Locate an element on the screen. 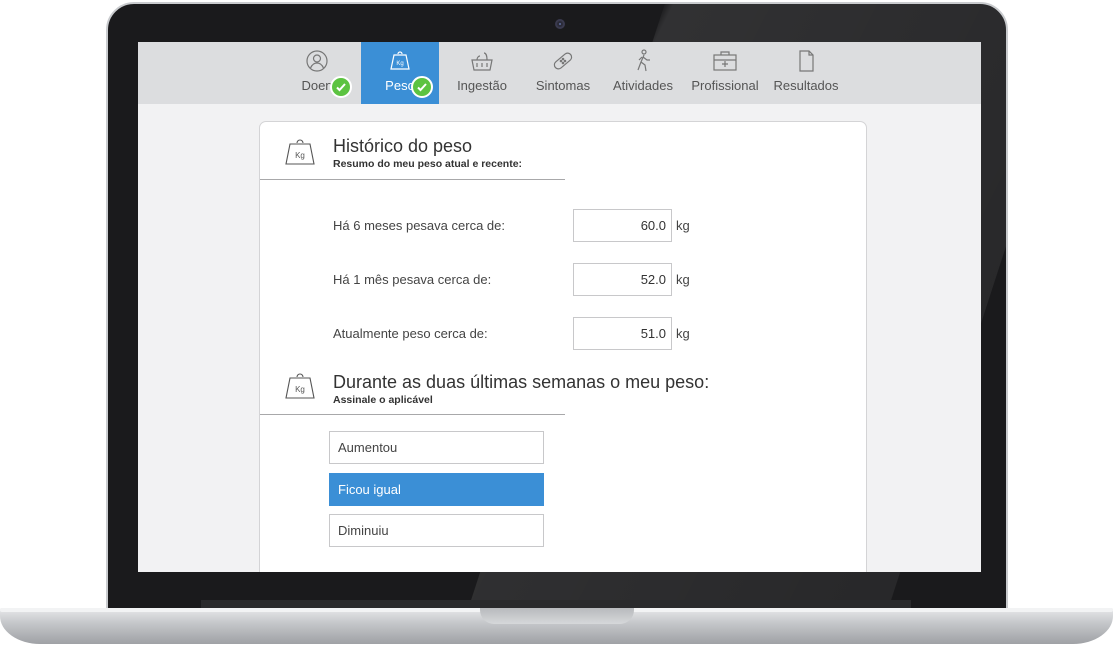 The width and height of the screenshot is (1113, 647). tab-label: Sintomas is located at coordinates (563, 85).